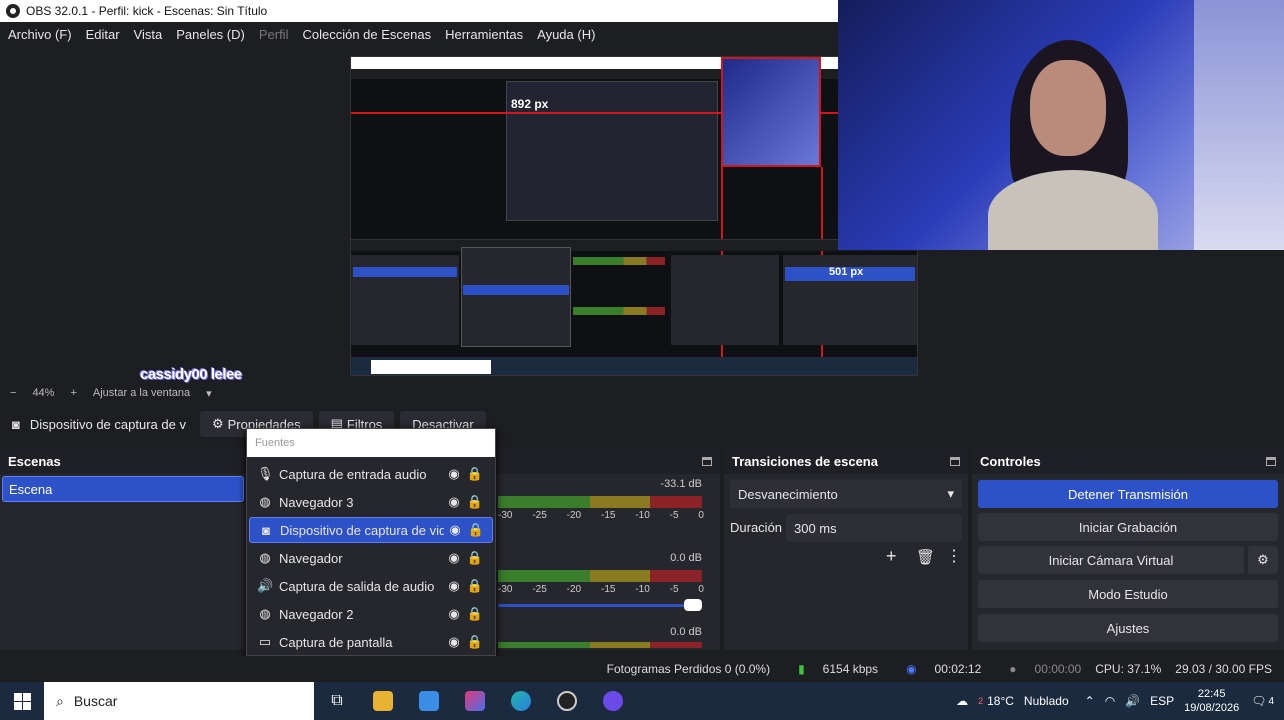 The width and height of the screenshot is (1284, 720). What do you see at coordinates (1162, 701) in the screenshot?
I see `language-indicator: ESP` at bounding box center [1162, 701].